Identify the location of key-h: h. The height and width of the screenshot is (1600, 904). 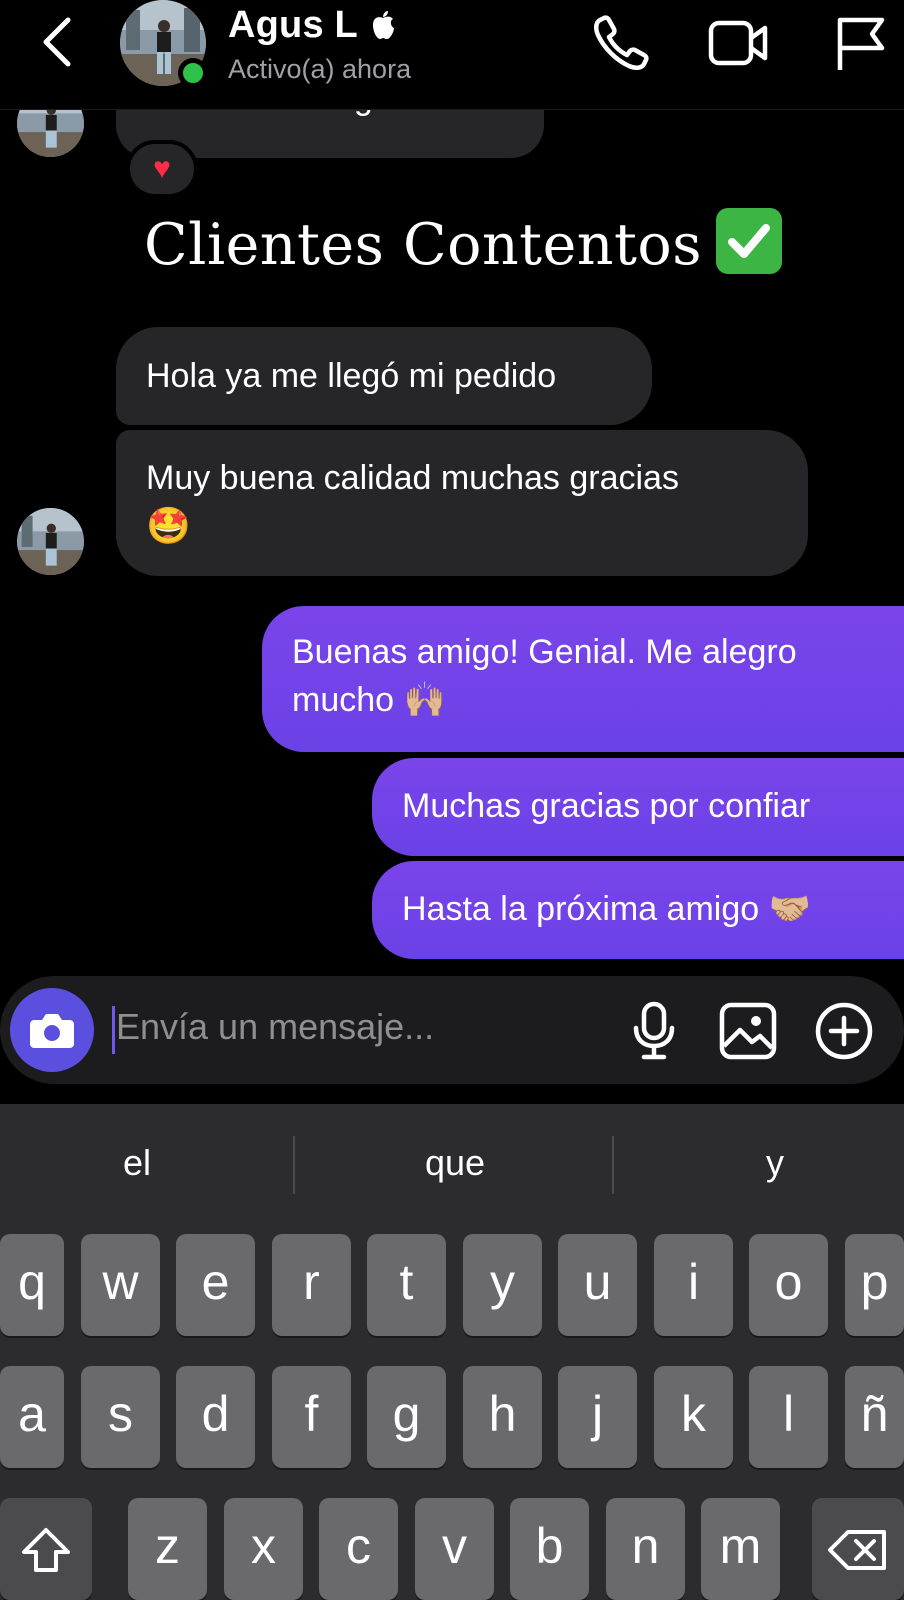
(502, 1417).